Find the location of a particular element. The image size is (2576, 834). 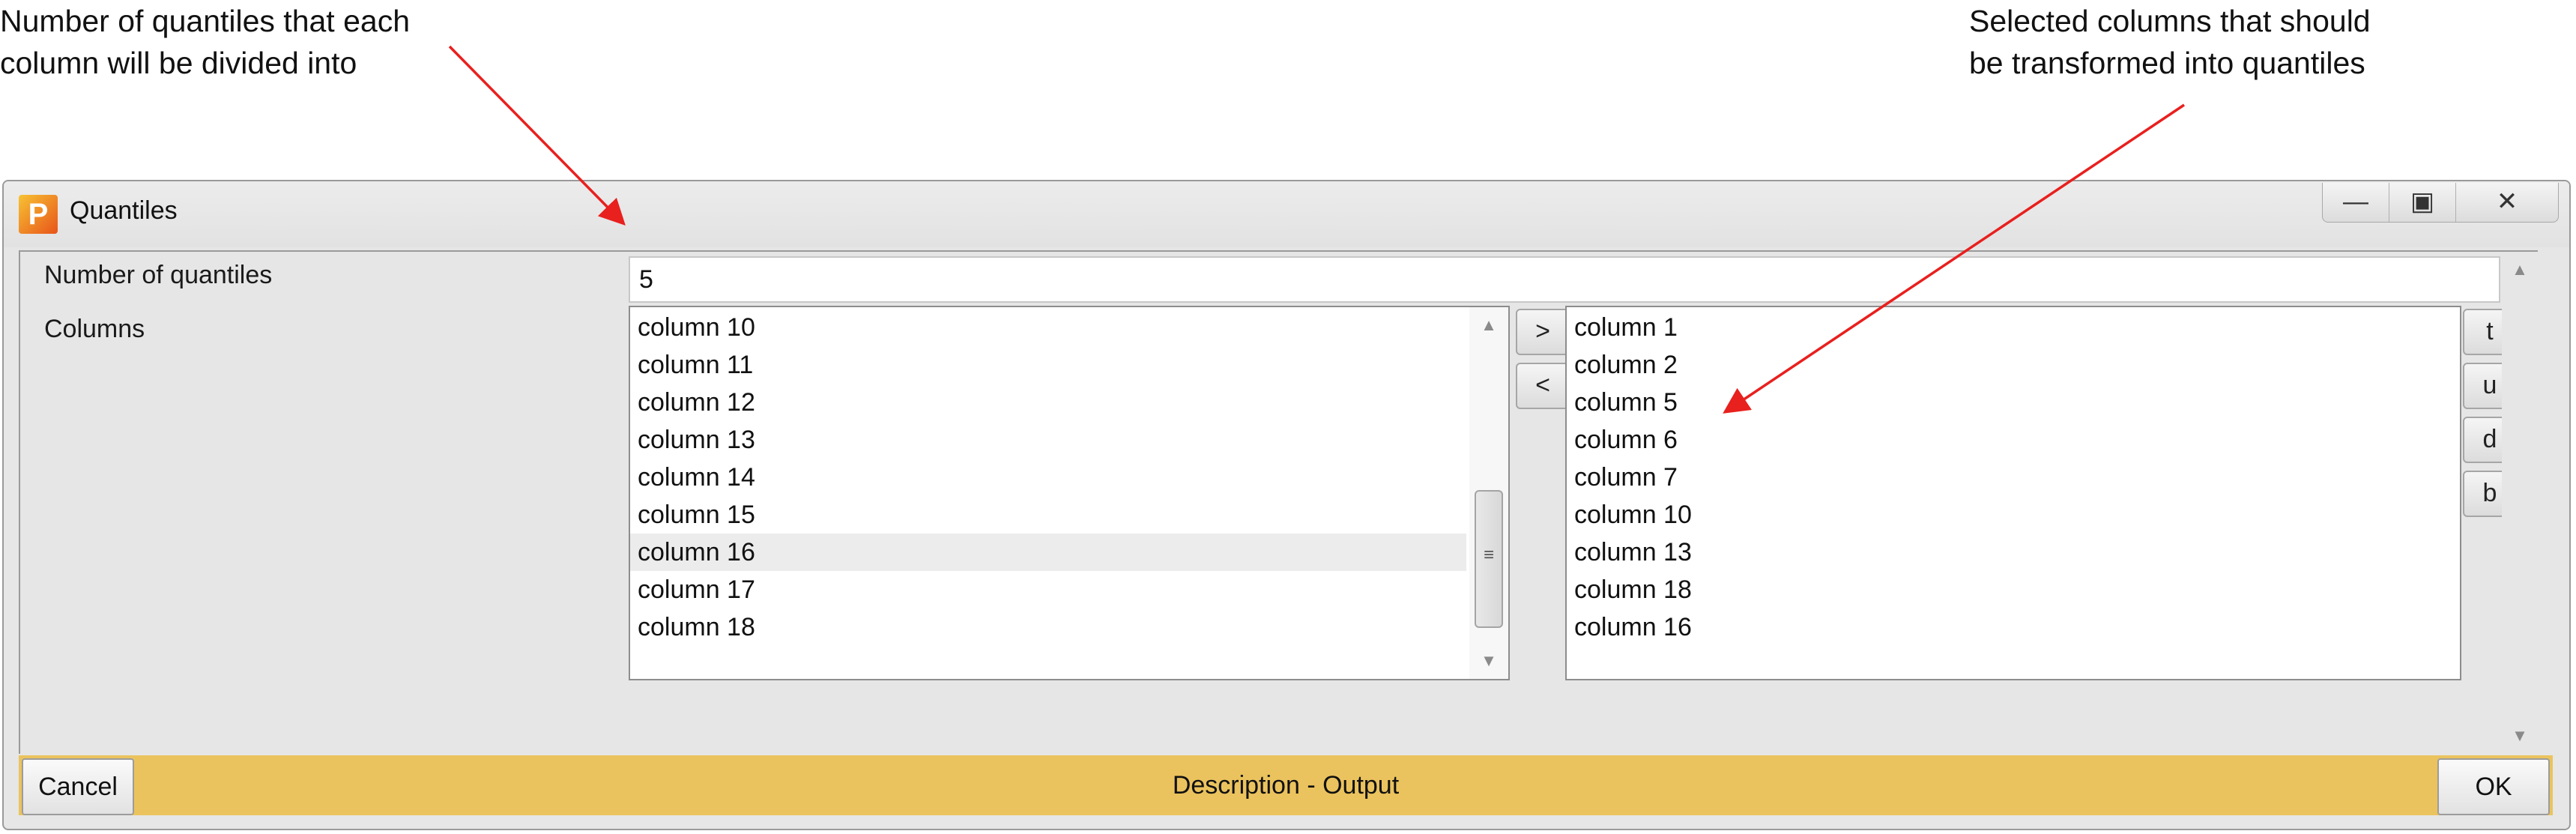

list-item: column 11 is located at coordinates (1048, 365).